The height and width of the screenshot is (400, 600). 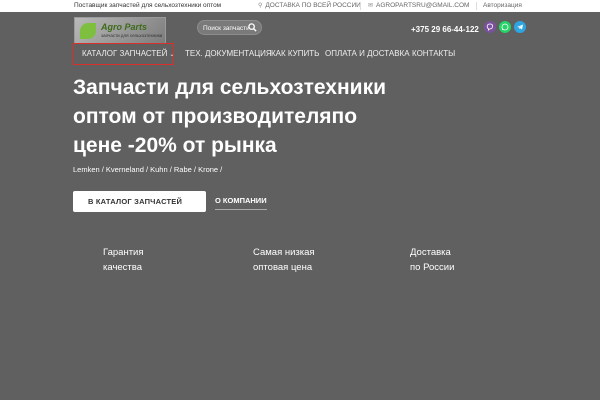 I want to click on feature-line: Доставка, so click(x=430, y=252).